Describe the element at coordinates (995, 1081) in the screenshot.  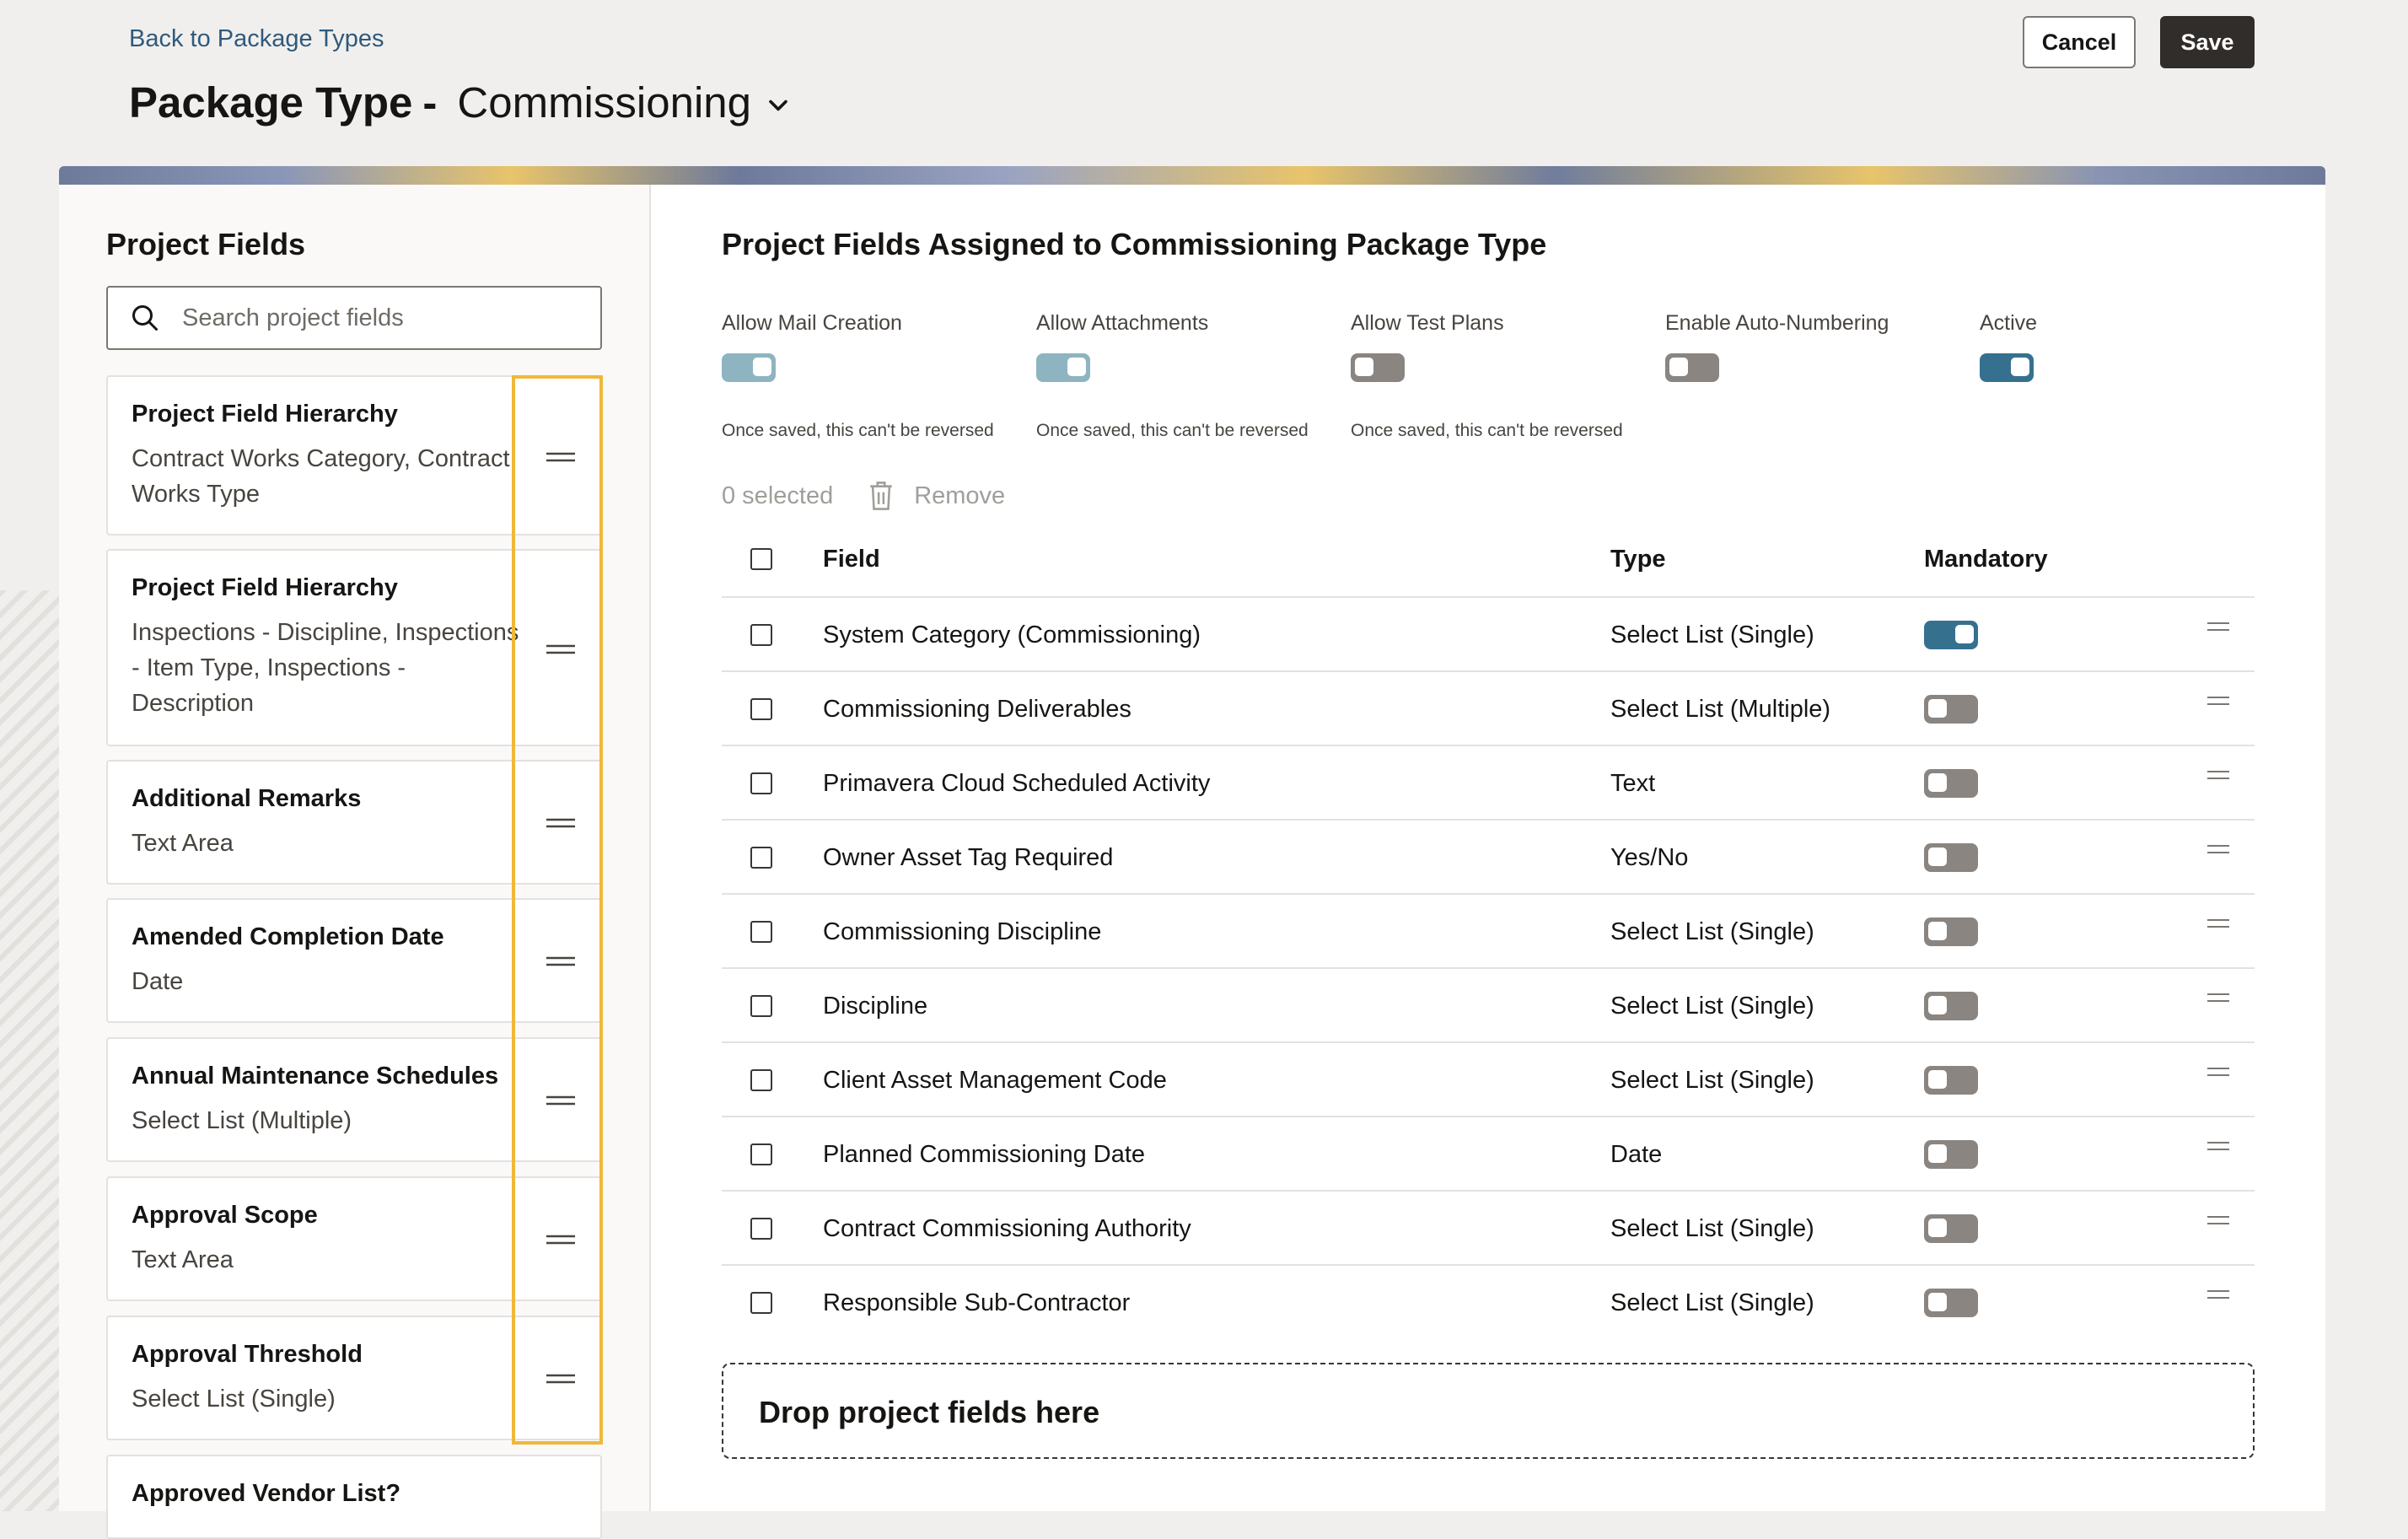
I see `row-field: Client Asset Management Code` at that location.